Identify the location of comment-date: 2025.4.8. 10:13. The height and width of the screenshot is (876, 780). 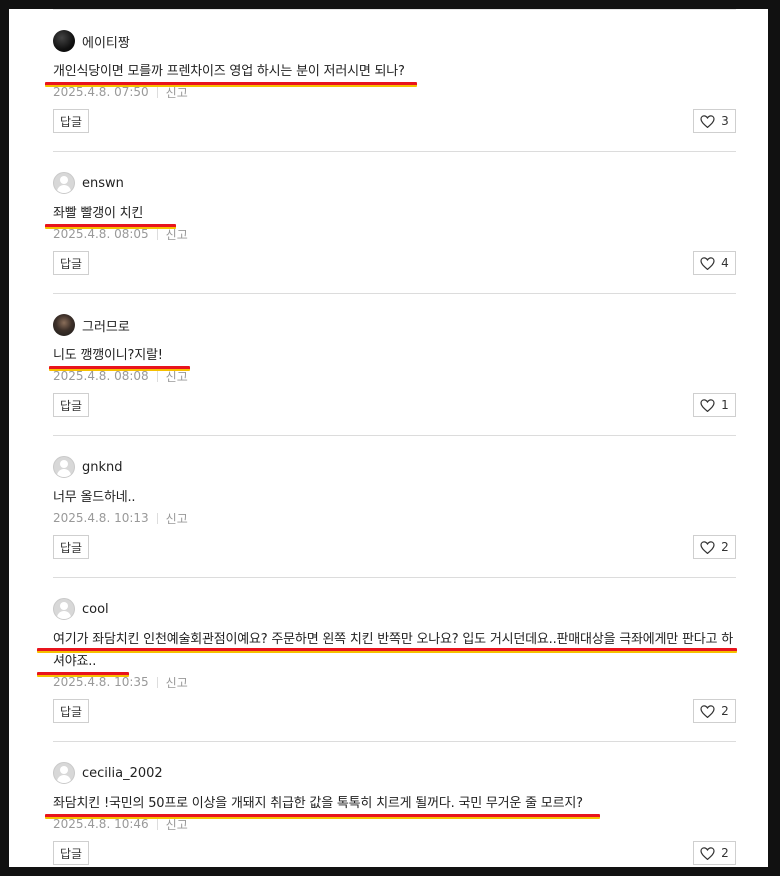
(101, 518).